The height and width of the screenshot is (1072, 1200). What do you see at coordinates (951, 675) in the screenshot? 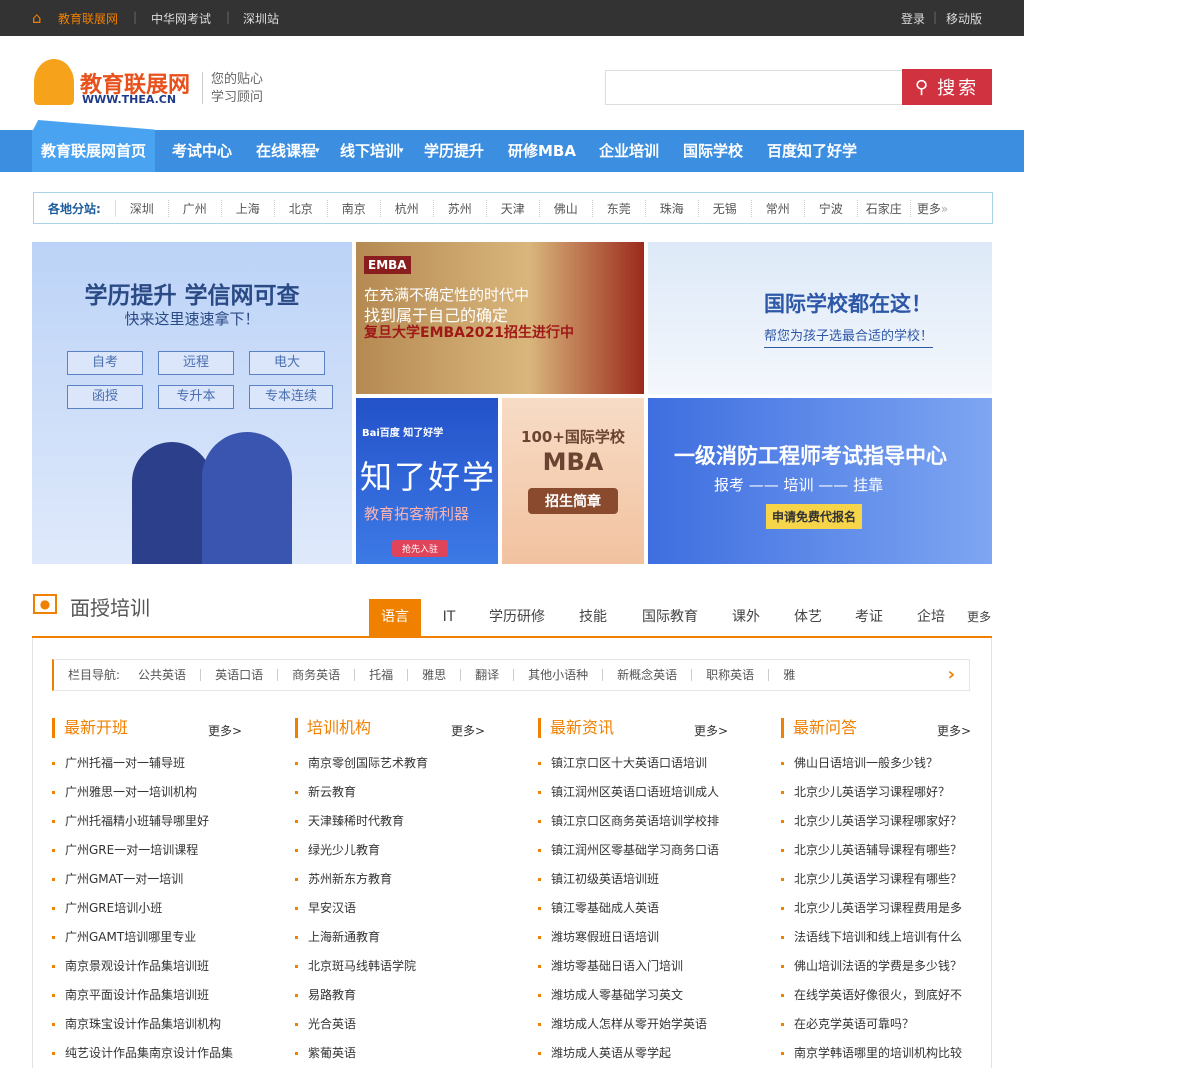
I see `chevron-right-icon: ›` at bounding box center [951, 675].